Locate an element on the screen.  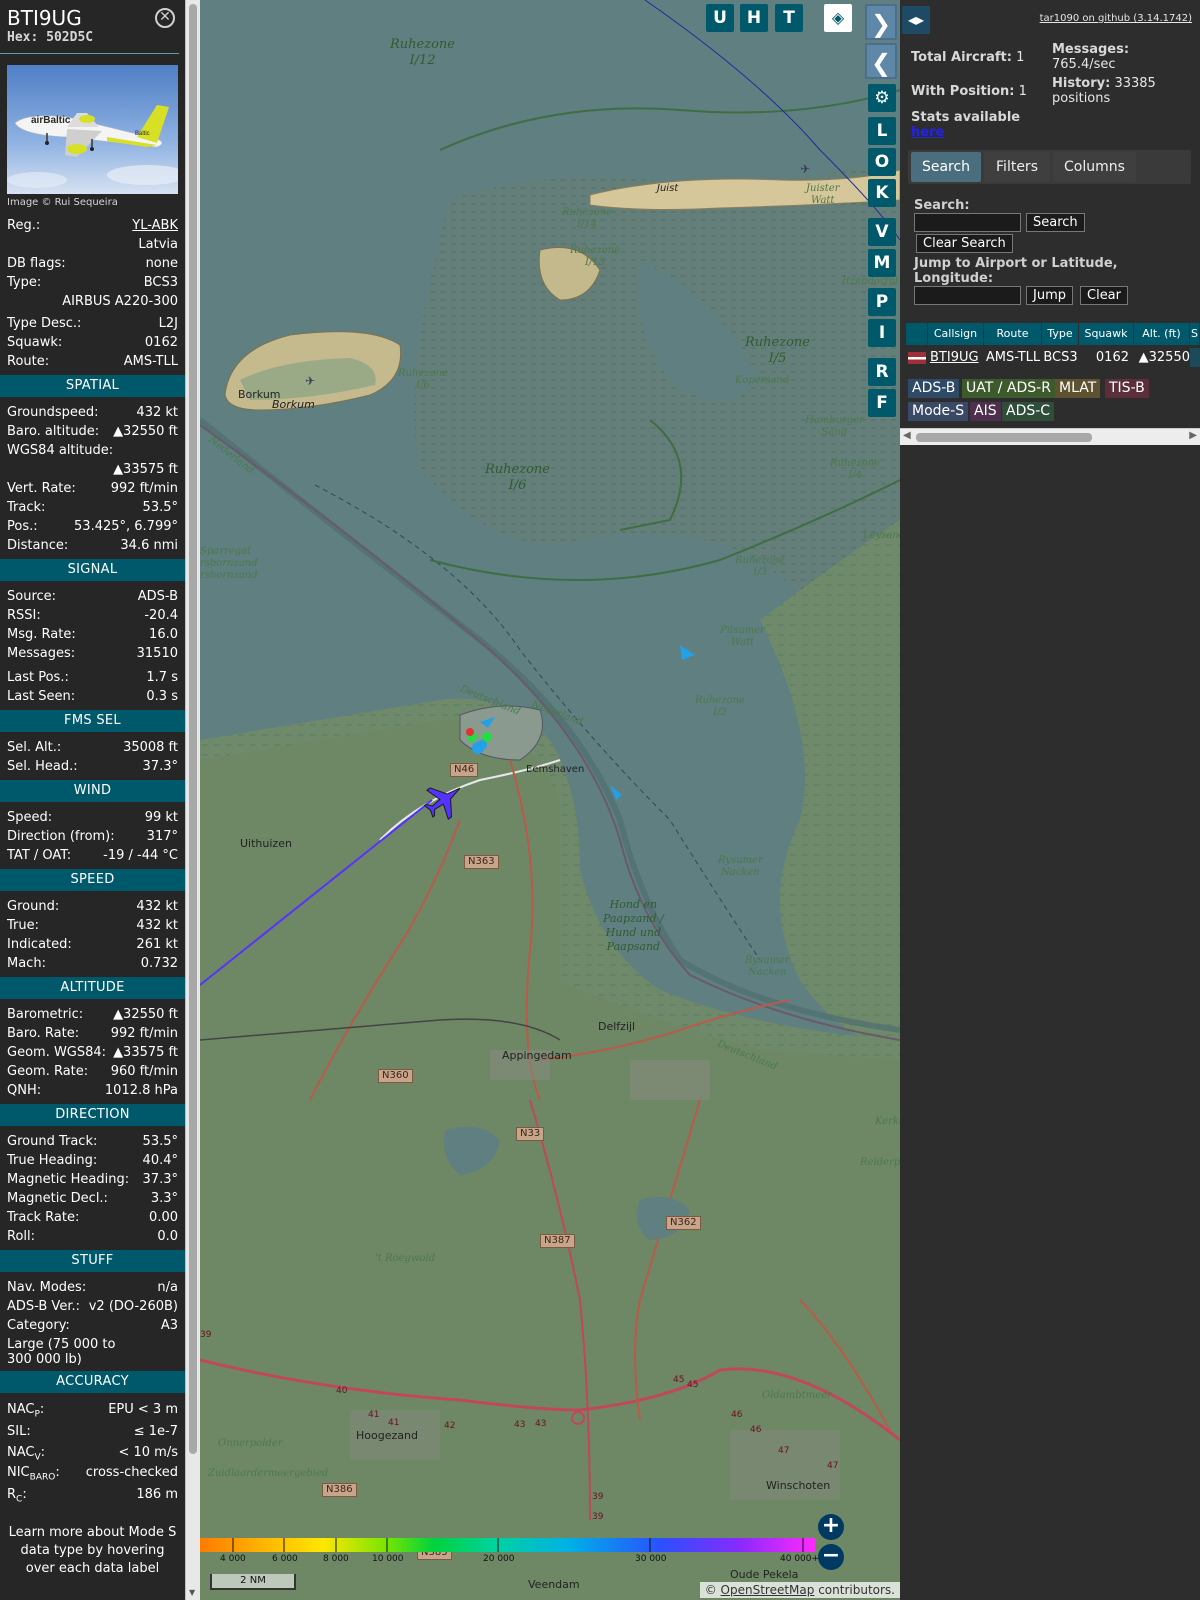
info-row-value: 1012.8 hPa is located at coordinates (141, 1090).